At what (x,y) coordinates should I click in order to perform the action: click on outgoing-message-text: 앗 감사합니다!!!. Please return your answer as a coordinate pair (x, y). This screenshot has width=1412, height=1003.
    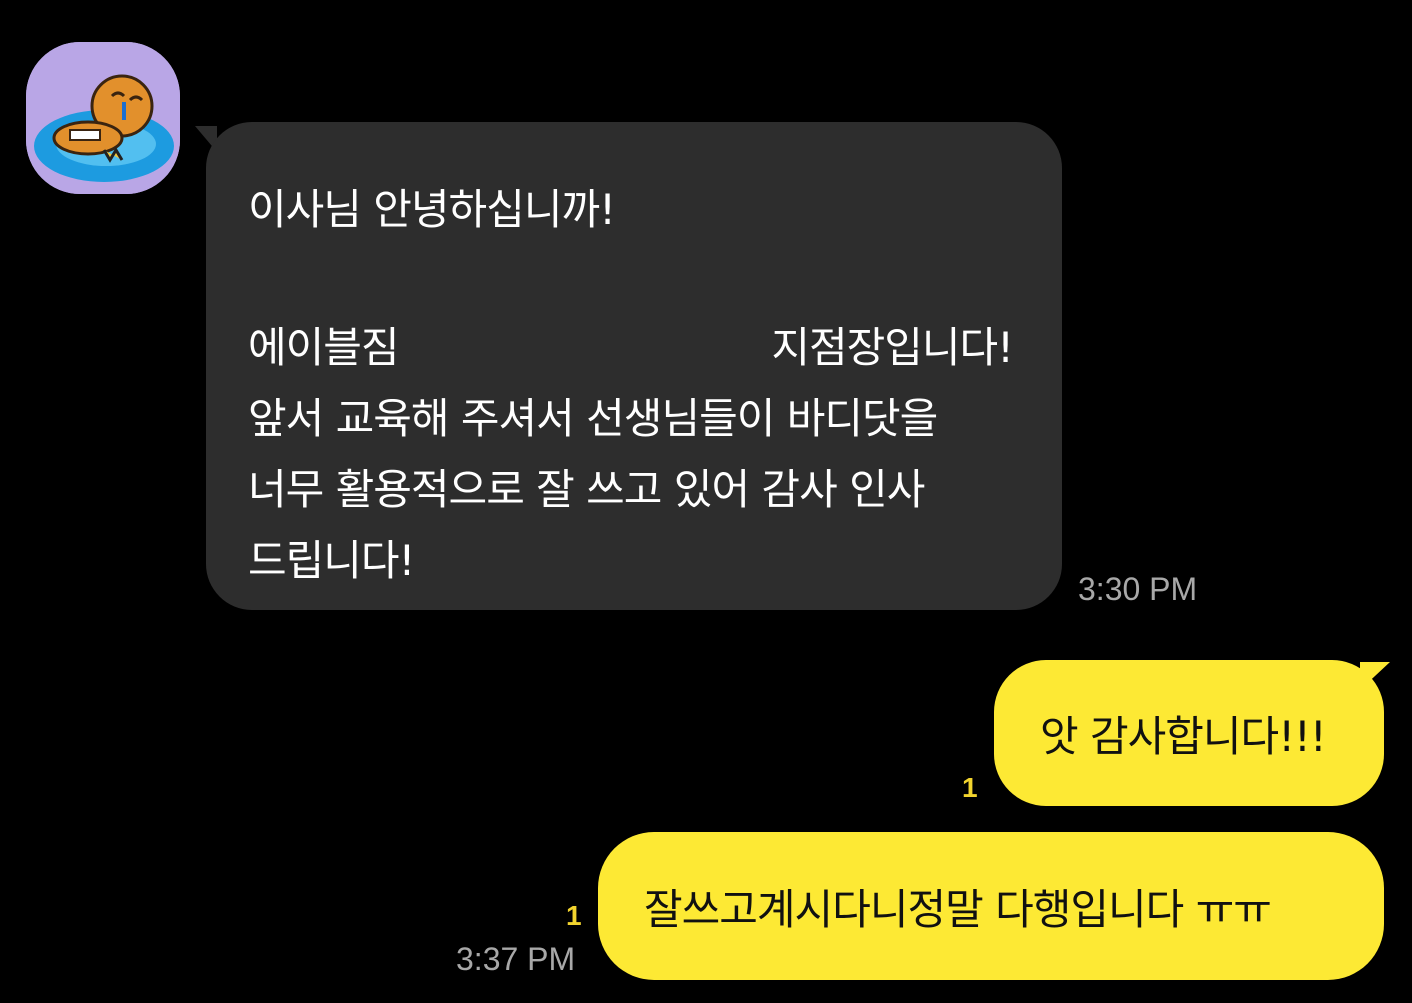
    Looking at the image, I should click on (1183, 736).